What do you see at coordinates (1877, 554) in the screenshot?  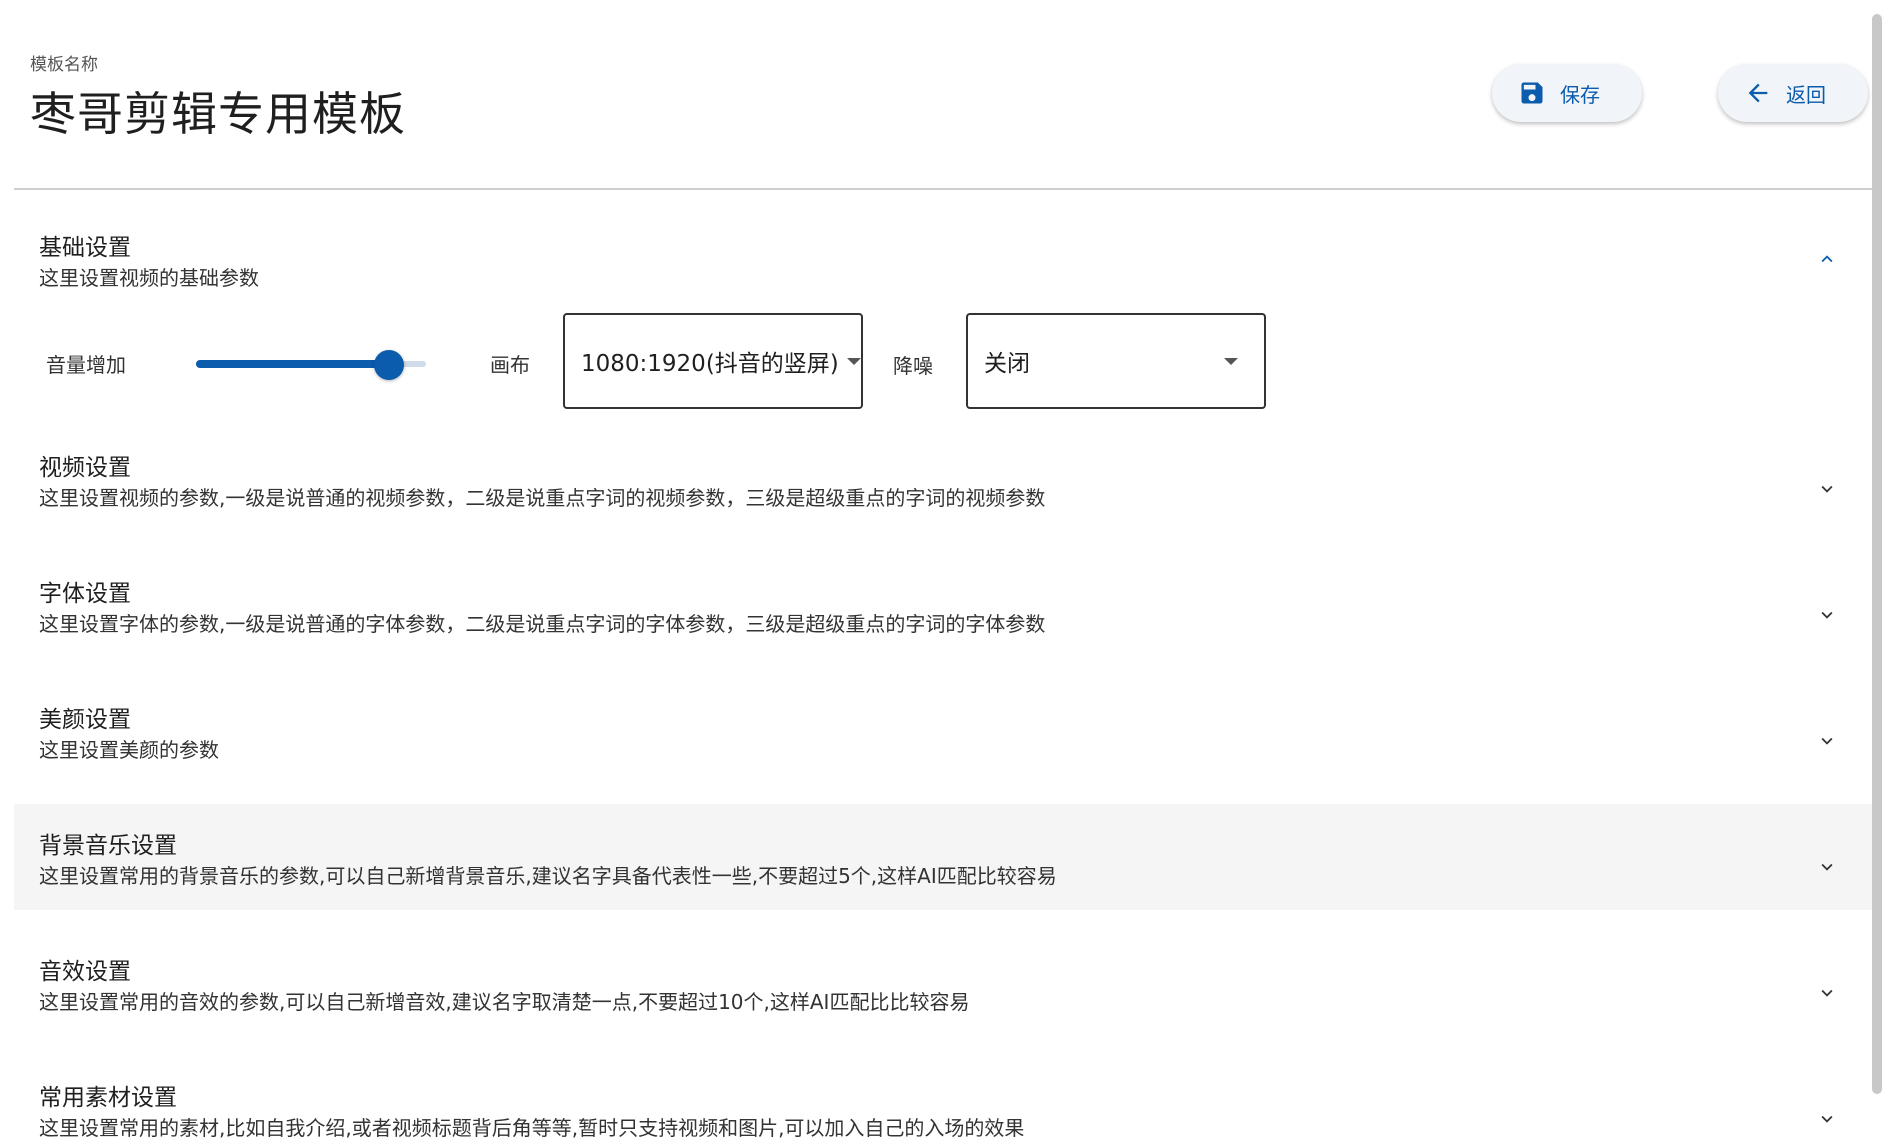 I see `vertical-scrollbar` at bounding box center [1877, 554].